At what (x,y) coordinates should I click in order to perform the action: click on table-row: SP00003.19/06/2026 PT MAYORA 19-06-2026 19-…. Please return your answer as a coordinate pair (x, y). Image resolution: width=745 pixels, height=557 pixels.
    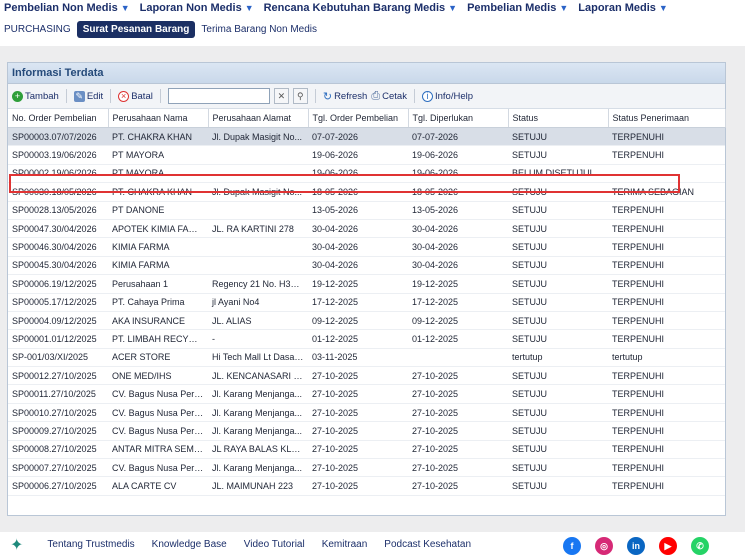
    Looking at the image, I should click on (366, 155).